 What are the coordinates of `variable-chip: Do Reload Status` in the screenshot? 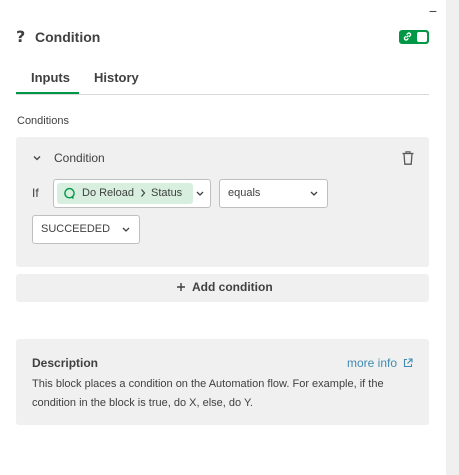 It's located at (125, 193).